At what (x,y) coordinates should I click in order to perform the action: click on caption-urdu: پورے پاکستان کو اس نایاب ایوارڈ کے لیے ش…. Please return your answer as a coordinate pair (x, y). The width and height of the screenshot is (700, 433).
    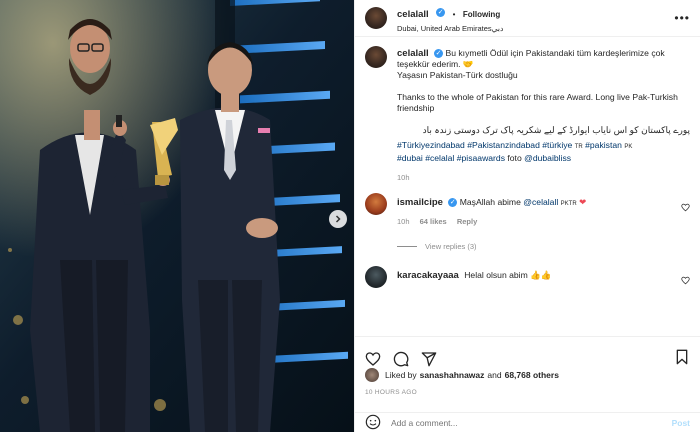
    Looking at the image, I should click on (556, 130).